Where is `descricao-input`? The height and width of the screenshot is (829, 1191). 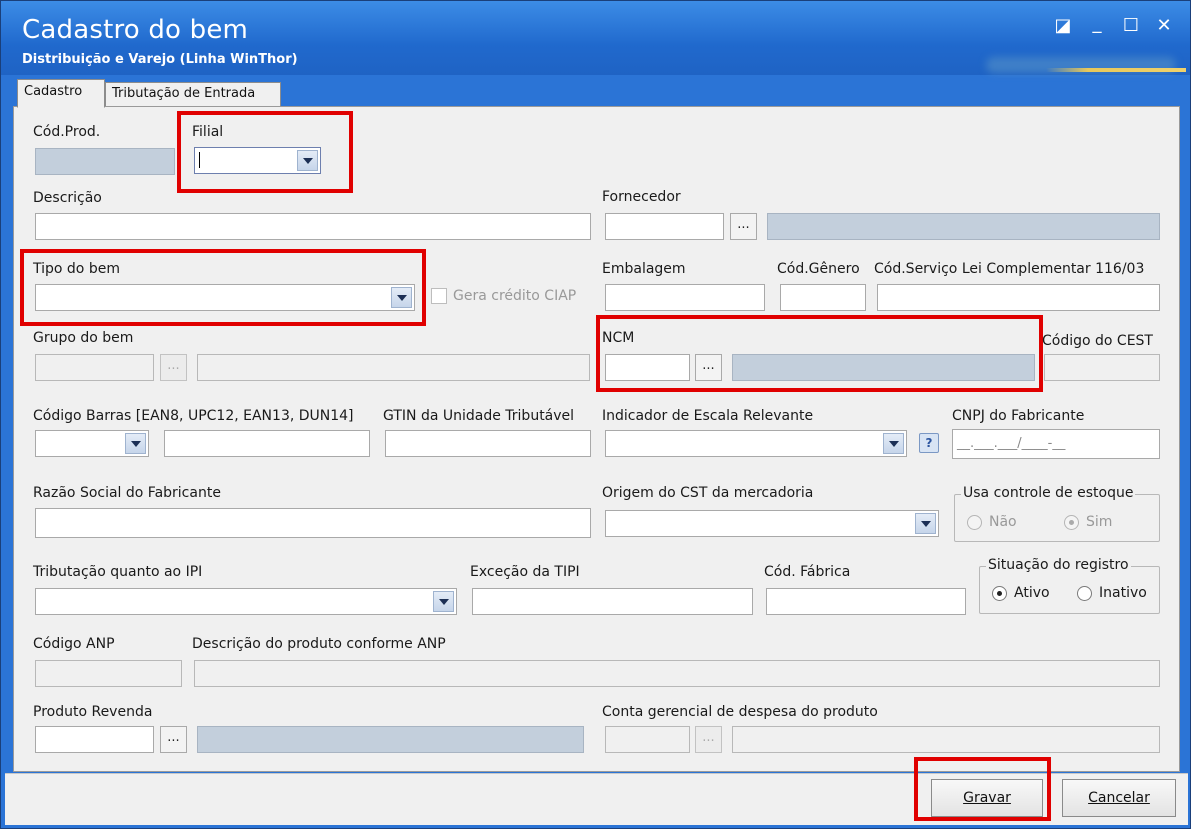
descricao-input is located at coordinates (313, 226).